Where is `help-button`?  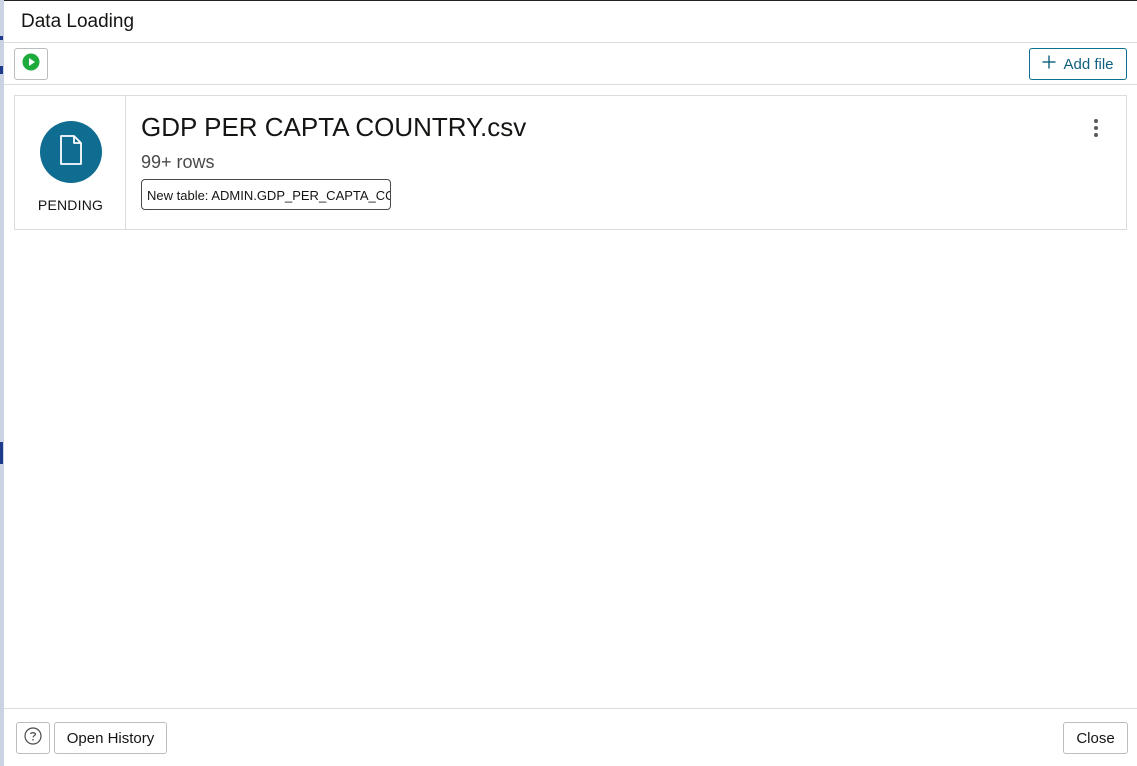
help-button is located at coordinates (33, 738).